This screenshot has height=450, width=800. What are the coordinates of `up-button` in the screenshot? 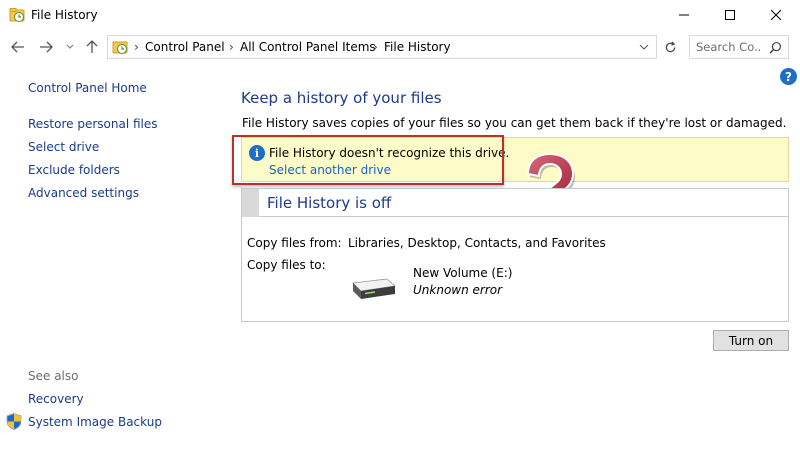 It's located at (92, 47).